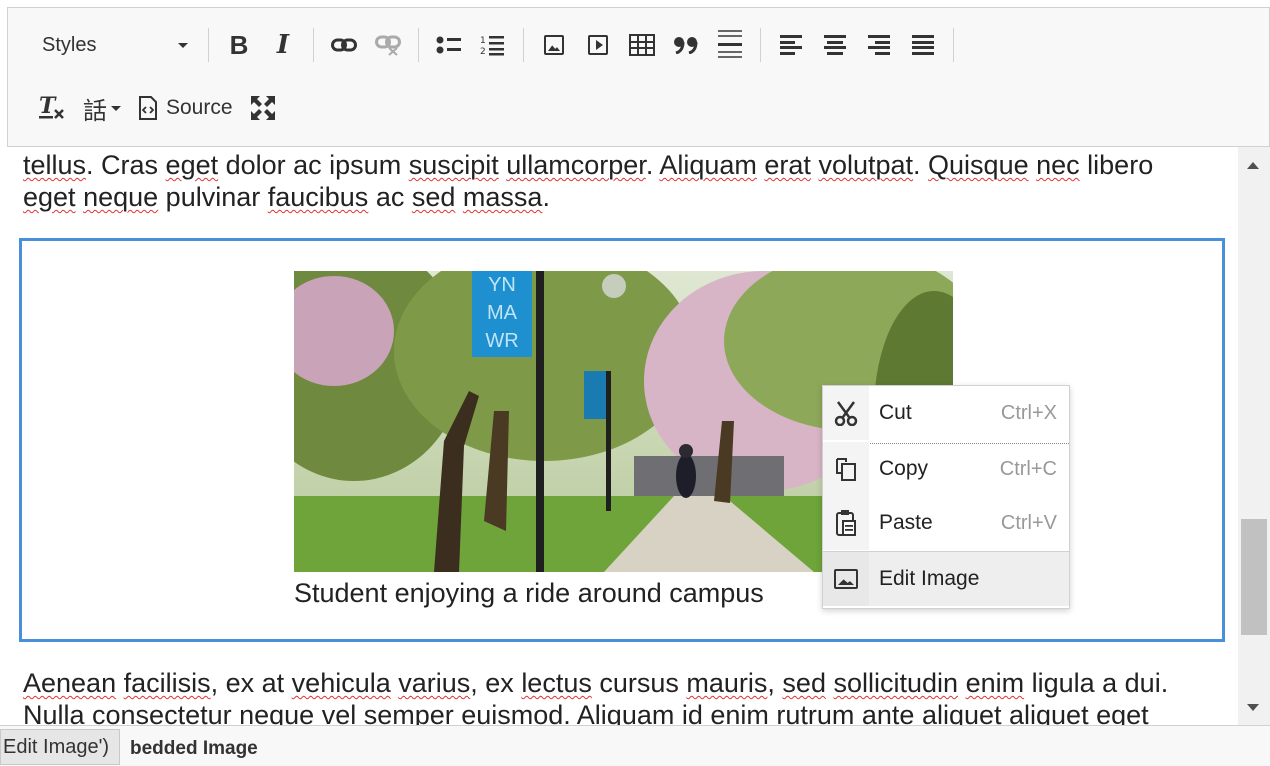 The height and width of the screenshot is (766, 1270). I want to click on horizontal-line-button, so click(730, 45).